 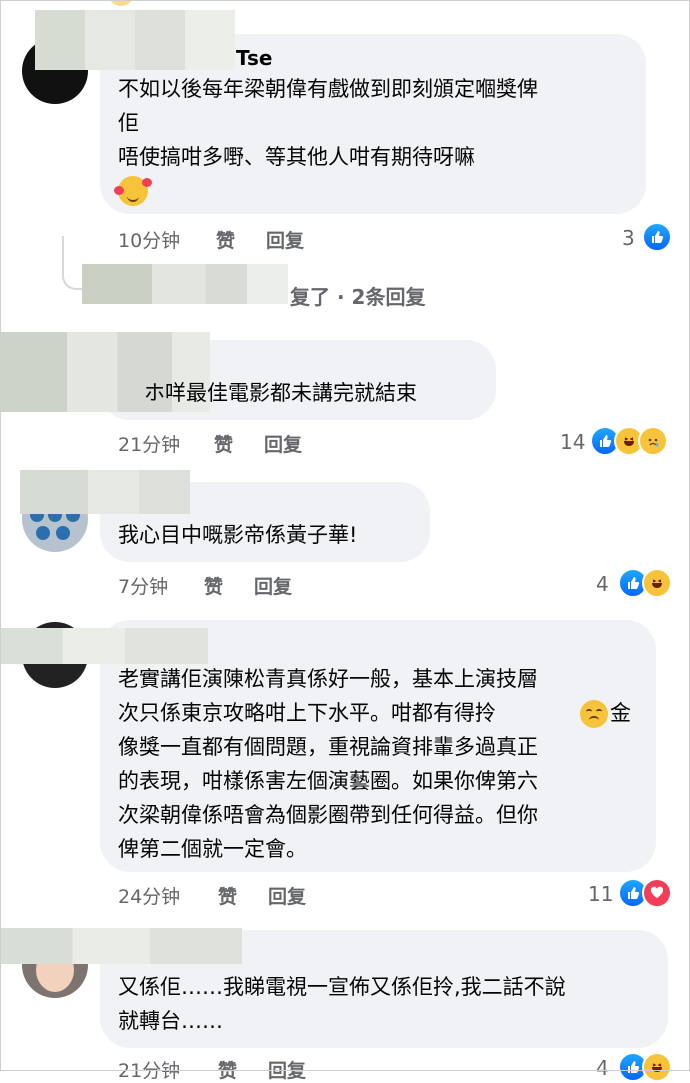 I want to click on like-icon, so click(x=657, y=237).